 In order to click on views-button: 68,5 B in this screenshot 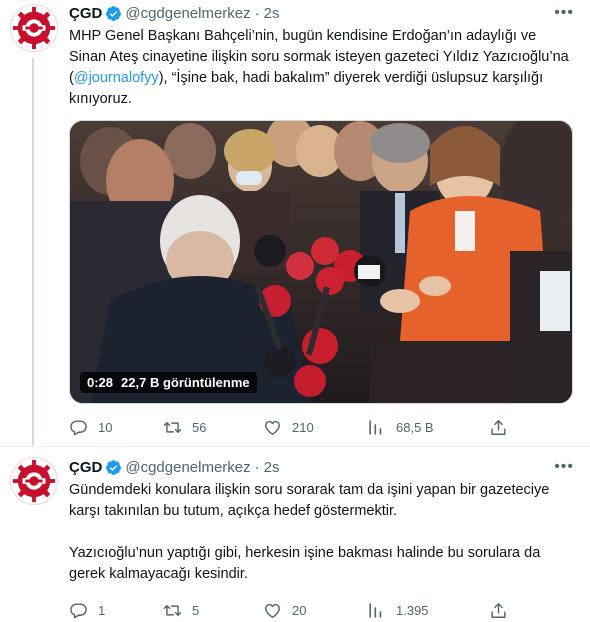, I will do `click(428, 427)`.